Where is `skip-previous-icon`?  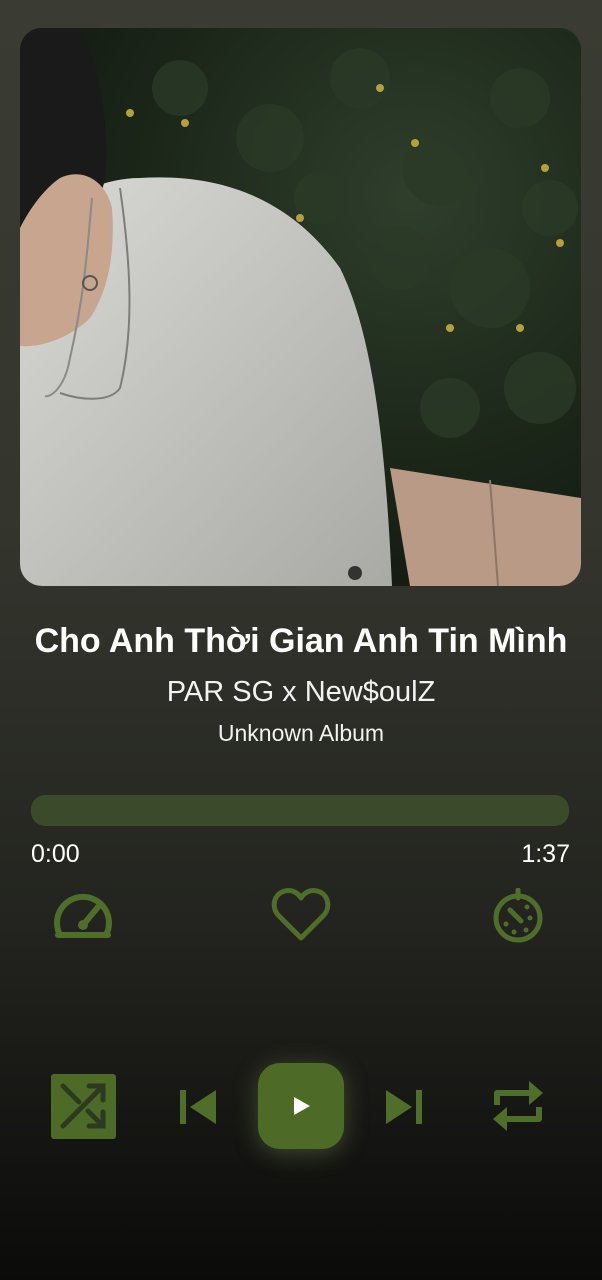
skip-previous-icon is located at coordinates (198, 1107).